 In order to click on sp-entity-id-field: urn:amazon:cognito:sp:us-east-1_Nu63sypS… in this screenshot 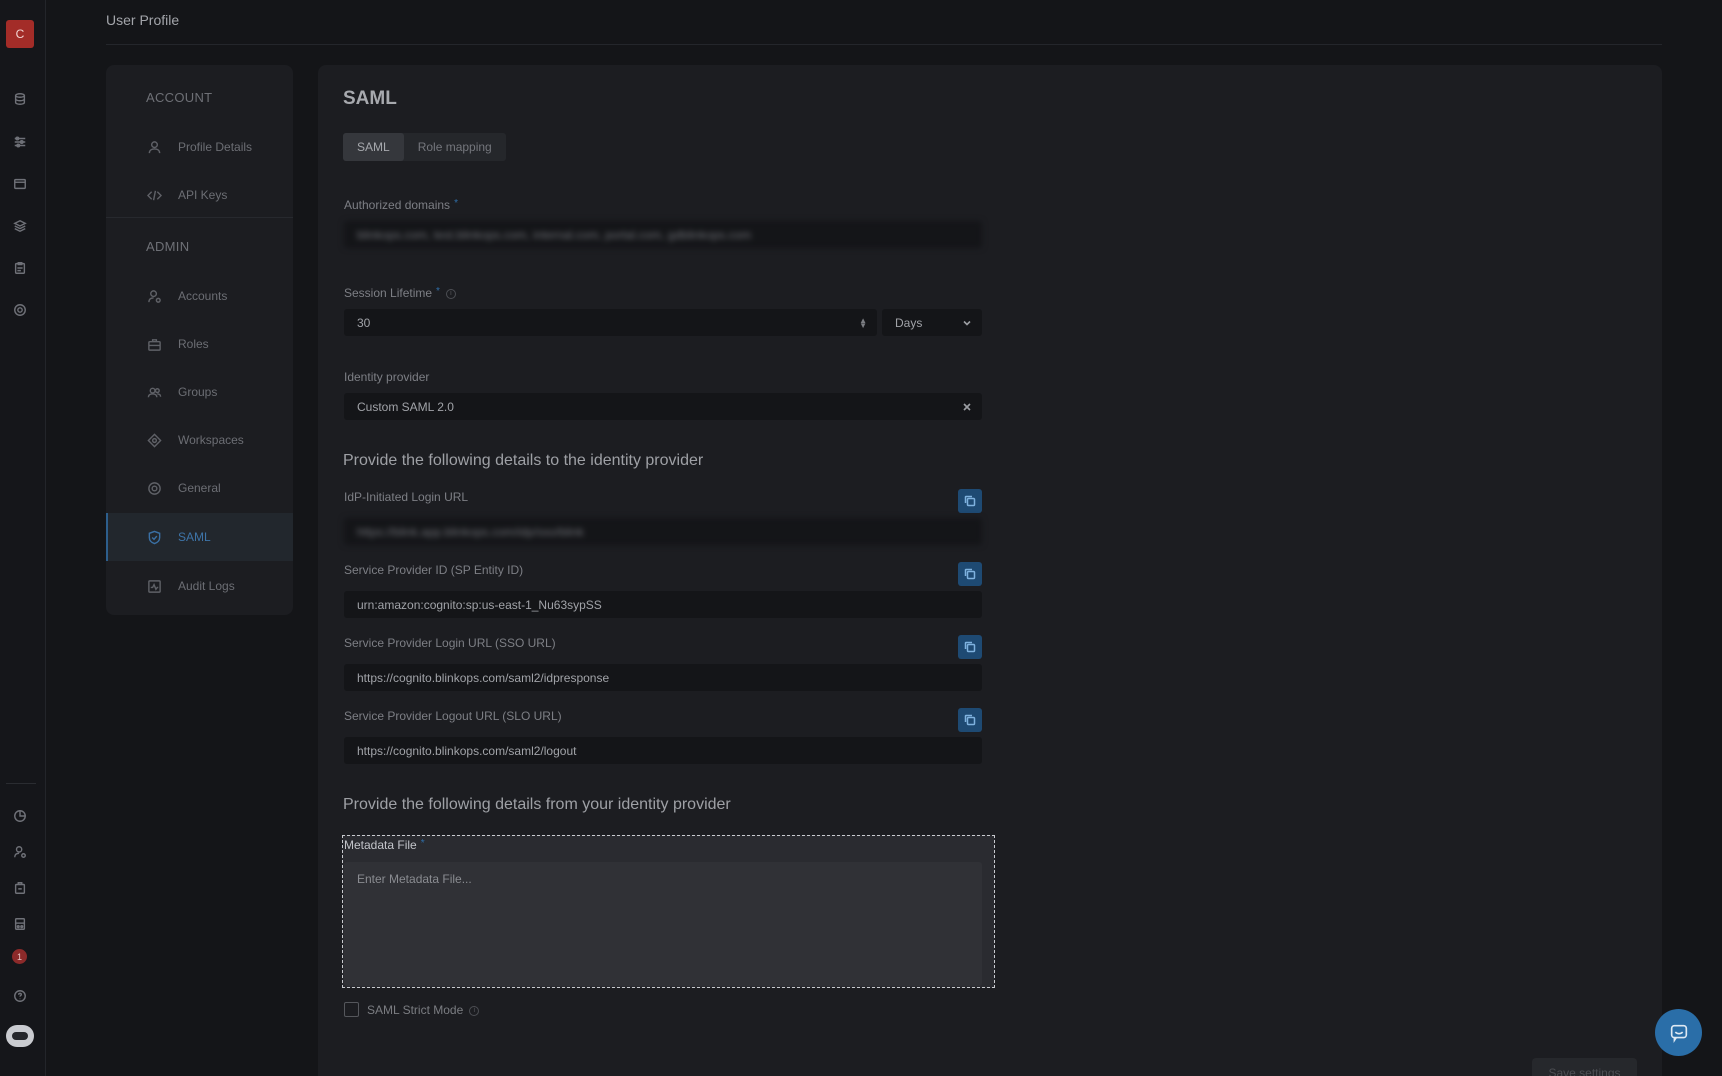, I will do `click(663, 604)`.